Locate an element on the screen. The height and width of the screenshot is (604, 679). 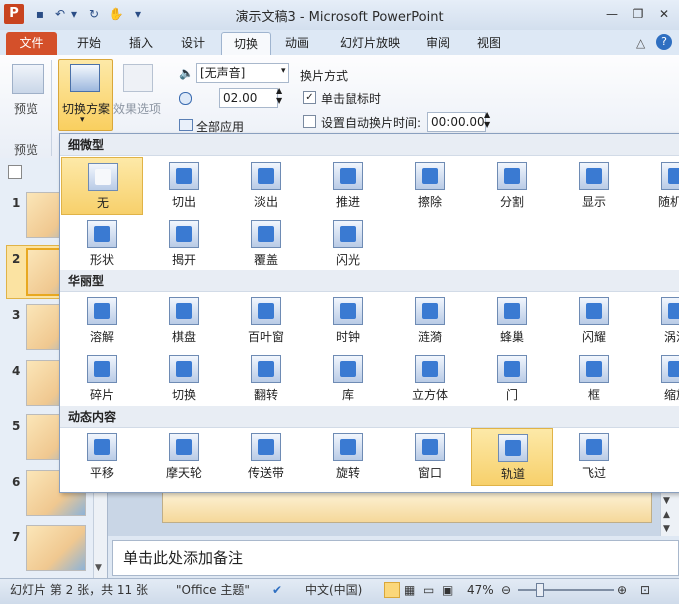
transition-label: 覆盖 is located at coordinates (265, 260).